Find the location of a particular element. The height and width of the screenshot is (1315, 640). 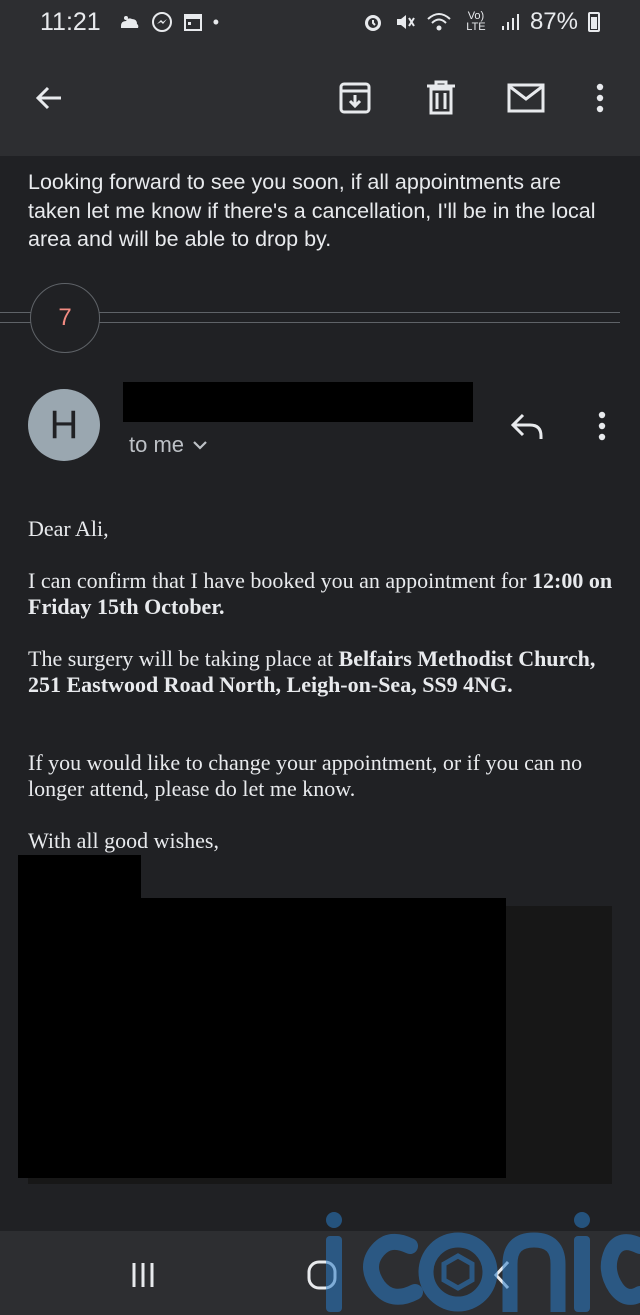

chevron-down-icon is located at coordinates (200, 445).